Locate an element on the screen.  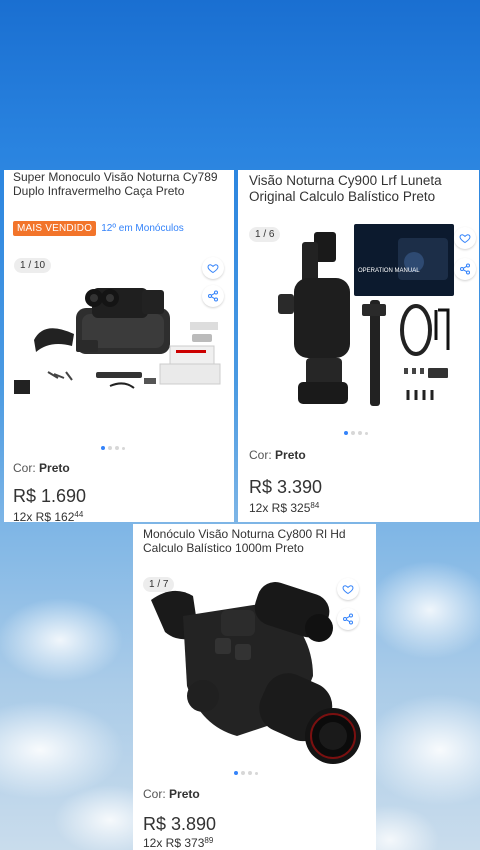
installments-amount: 12x R$ 162 is located at coordinates (44, 516).